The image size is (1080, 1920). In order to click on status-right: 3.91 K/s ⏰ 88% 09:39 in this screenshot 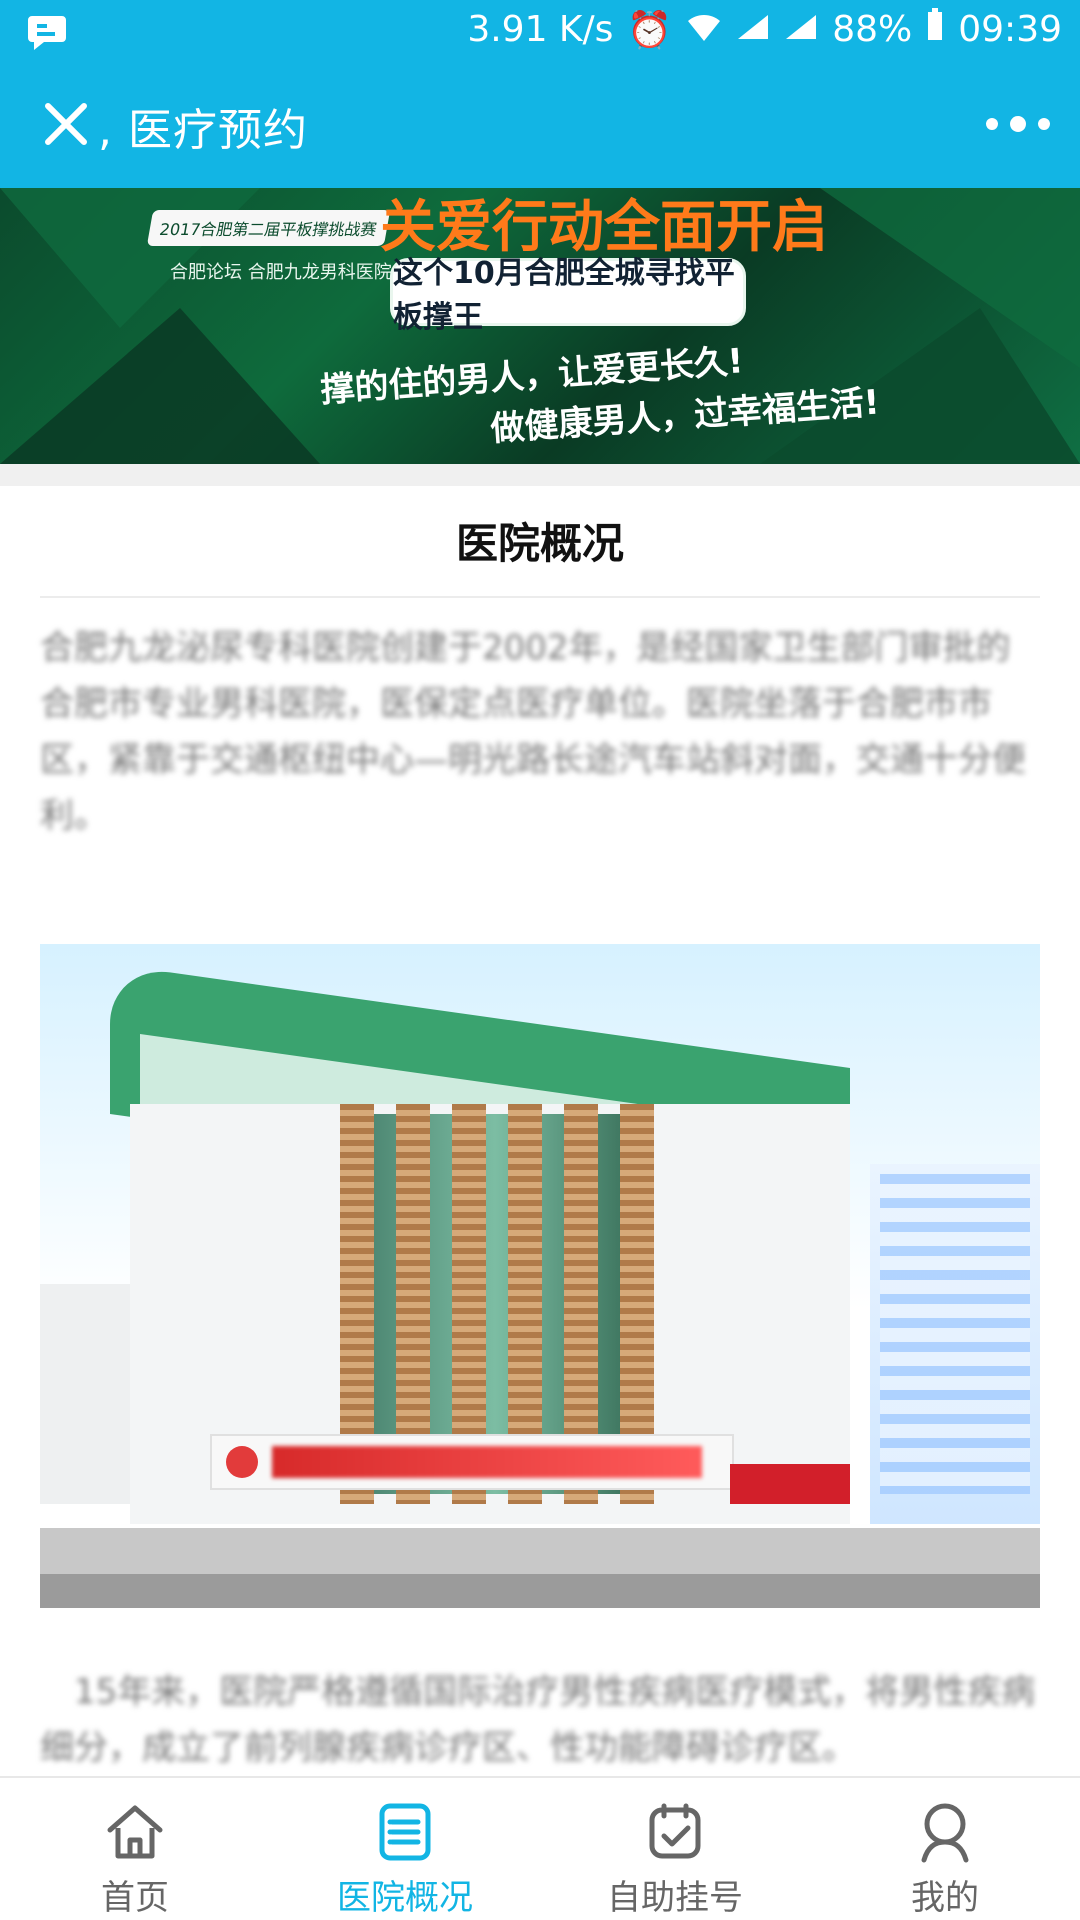, I will do `click(764, 29)`.